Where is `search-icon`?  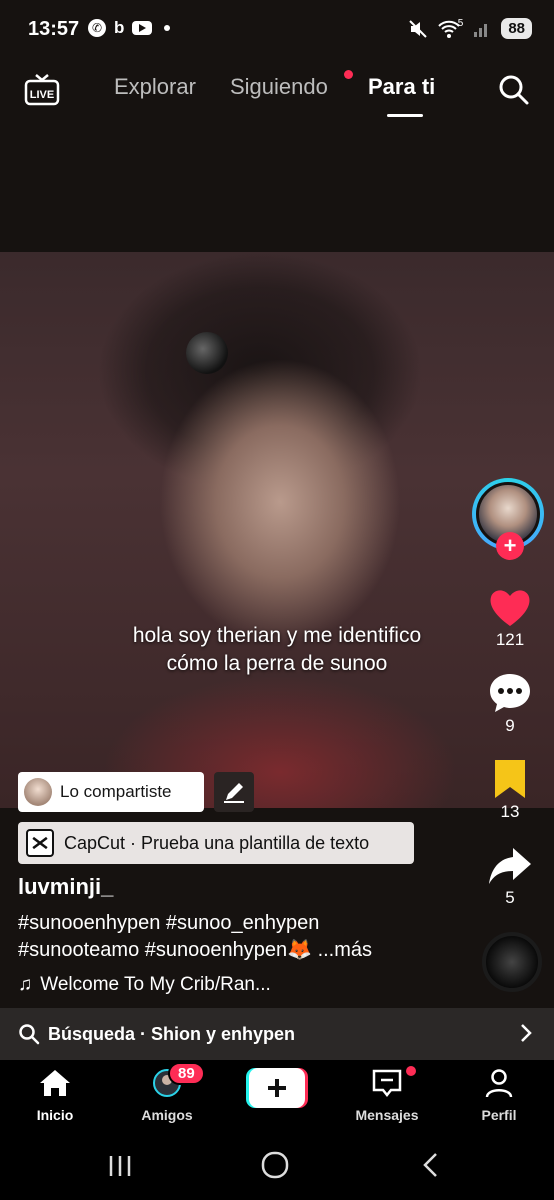 search-icon is located at coordinates (513, 89).